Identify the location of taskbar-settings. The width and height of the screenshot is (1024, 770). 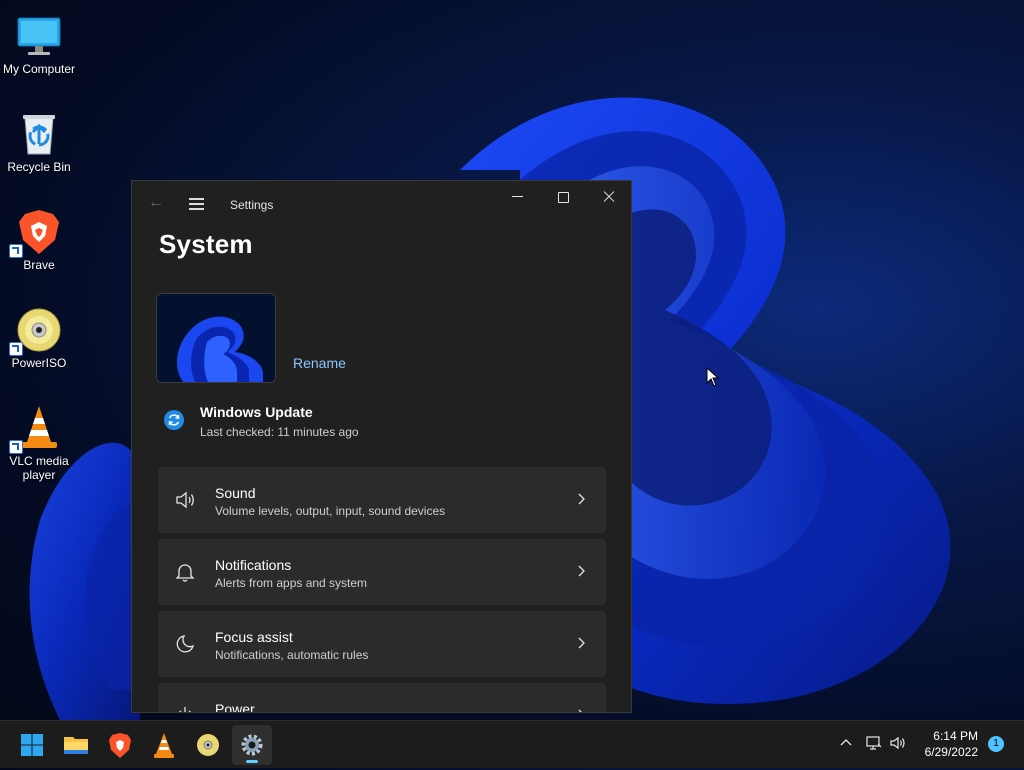
(252, 745).